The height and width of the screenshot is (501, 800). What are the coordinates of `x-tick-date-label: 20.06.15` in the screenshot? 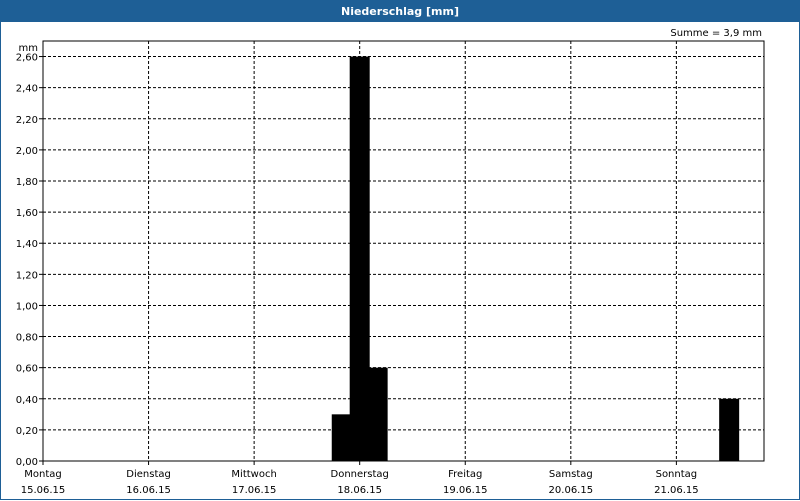 It's located at (571, 490).